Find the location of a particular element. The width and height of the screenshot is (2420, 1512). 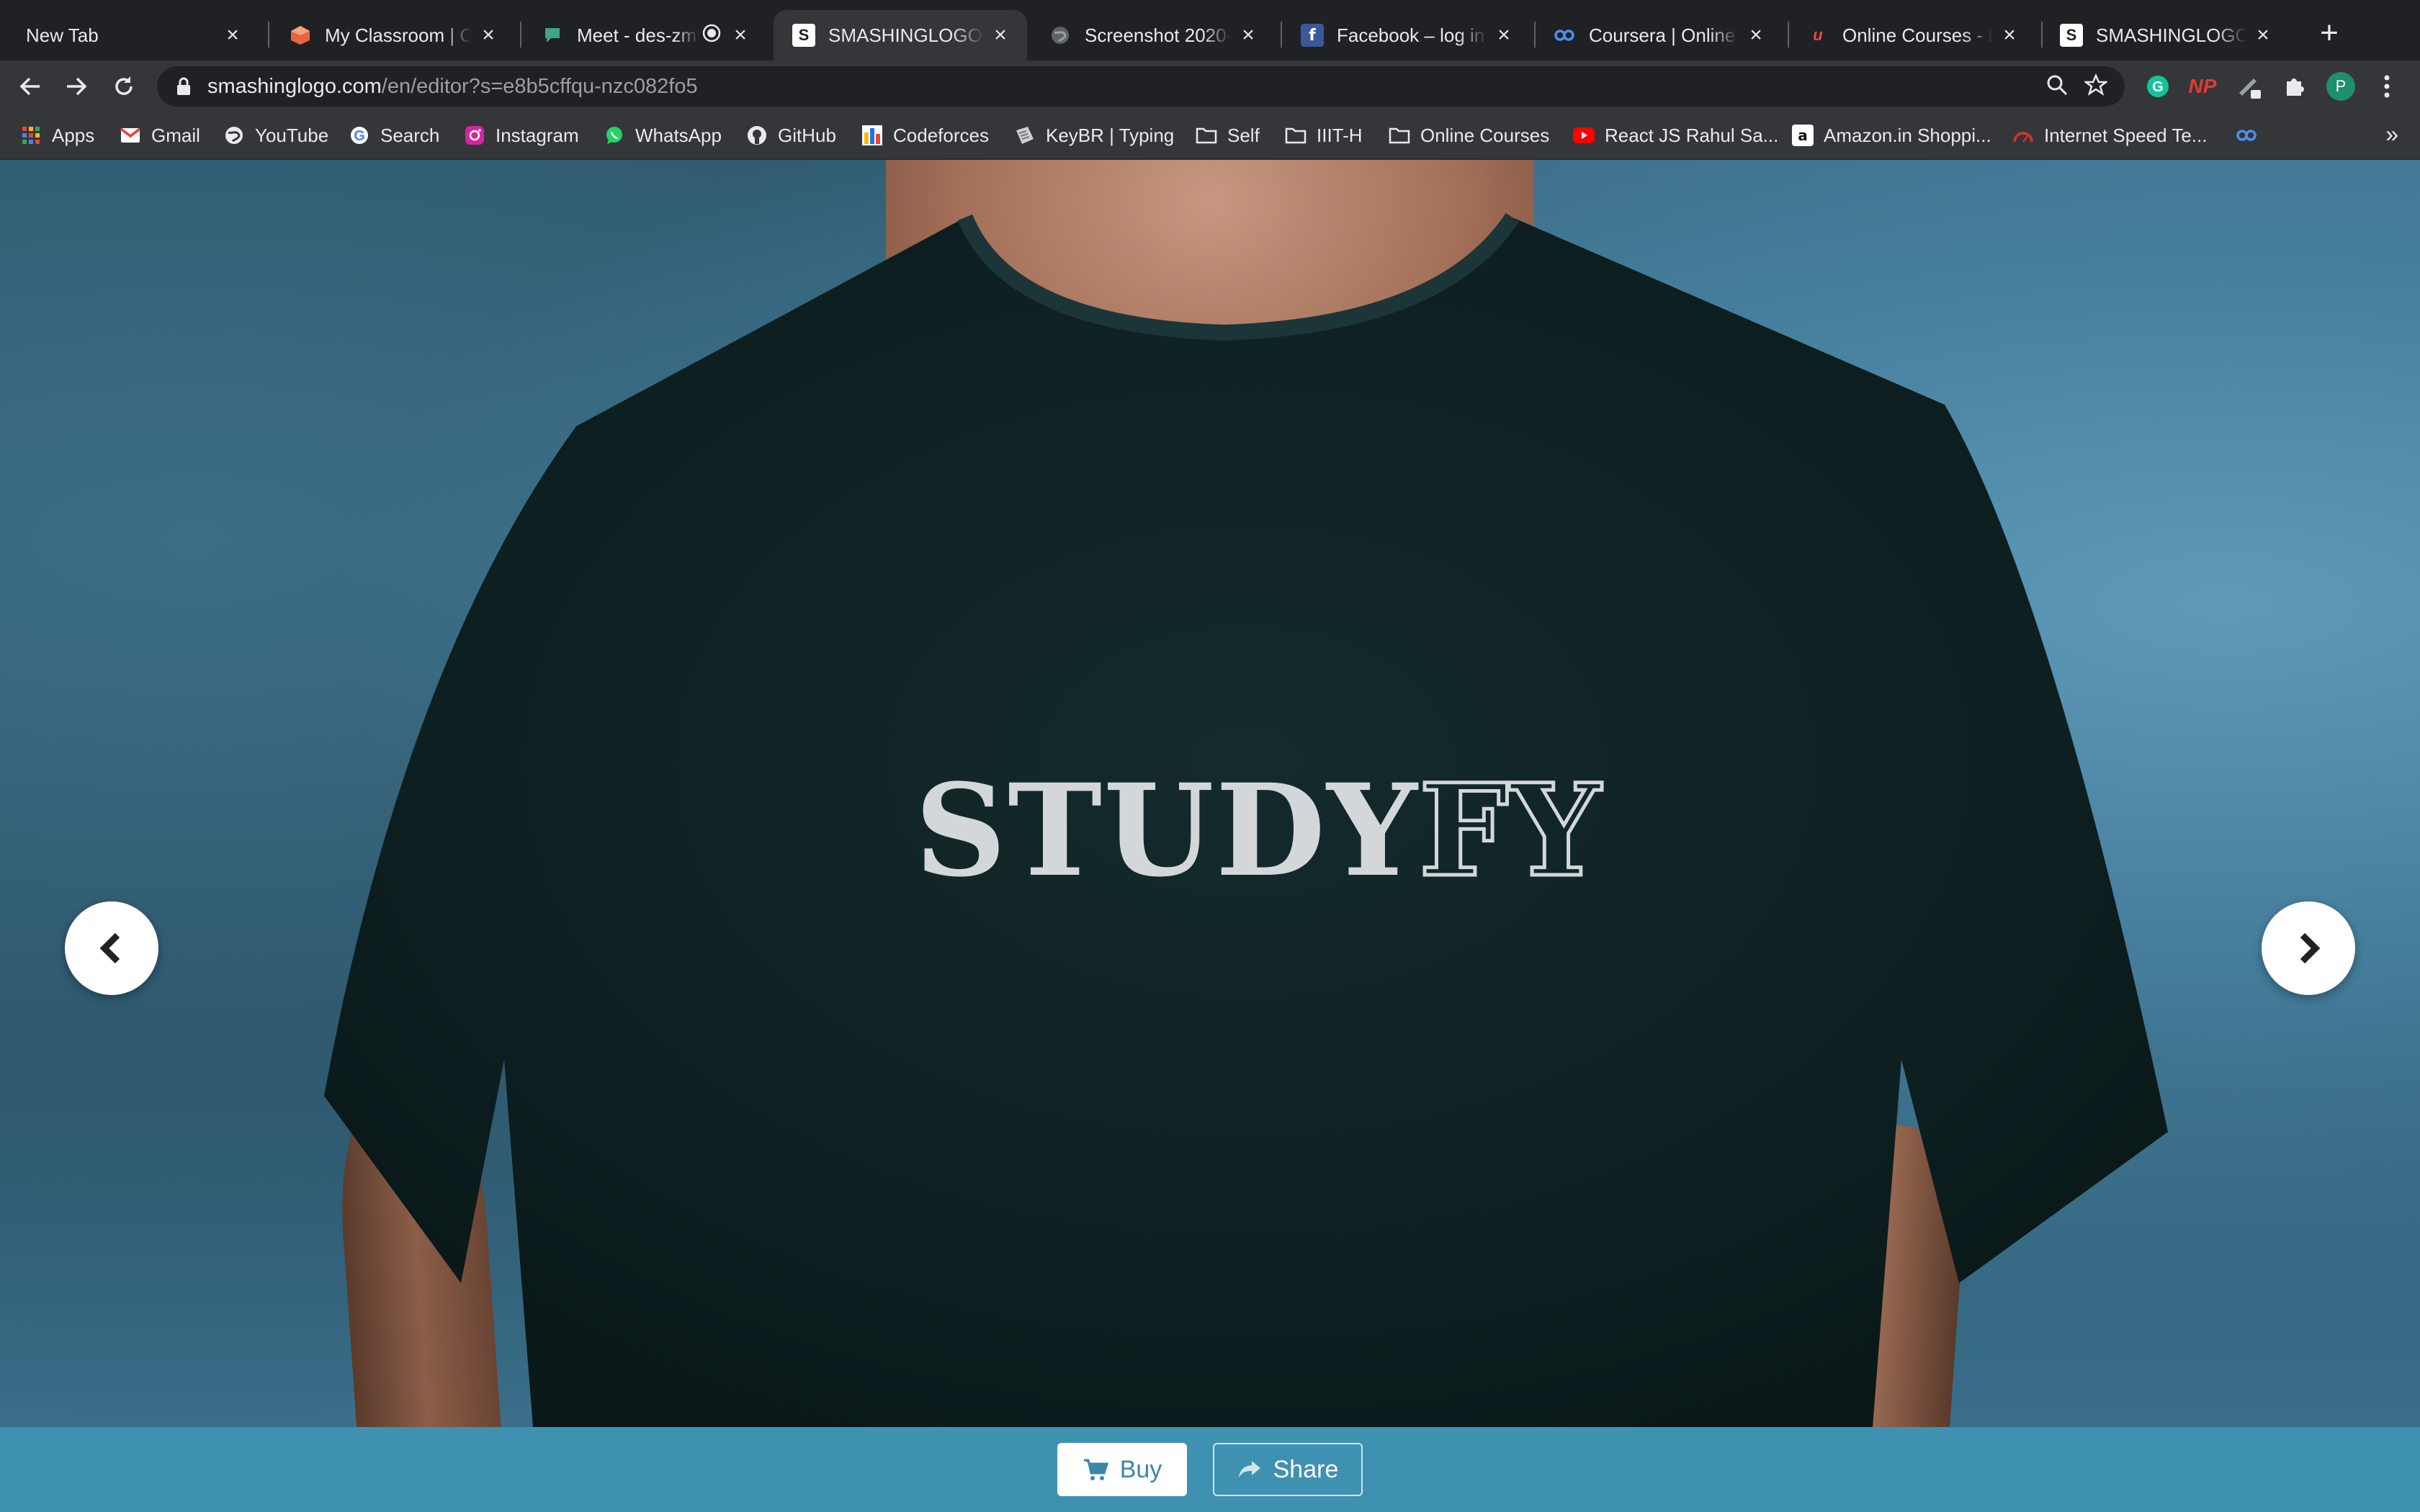

tab-title: Coursera | Online Courses is located at coordinates (1664, 35).